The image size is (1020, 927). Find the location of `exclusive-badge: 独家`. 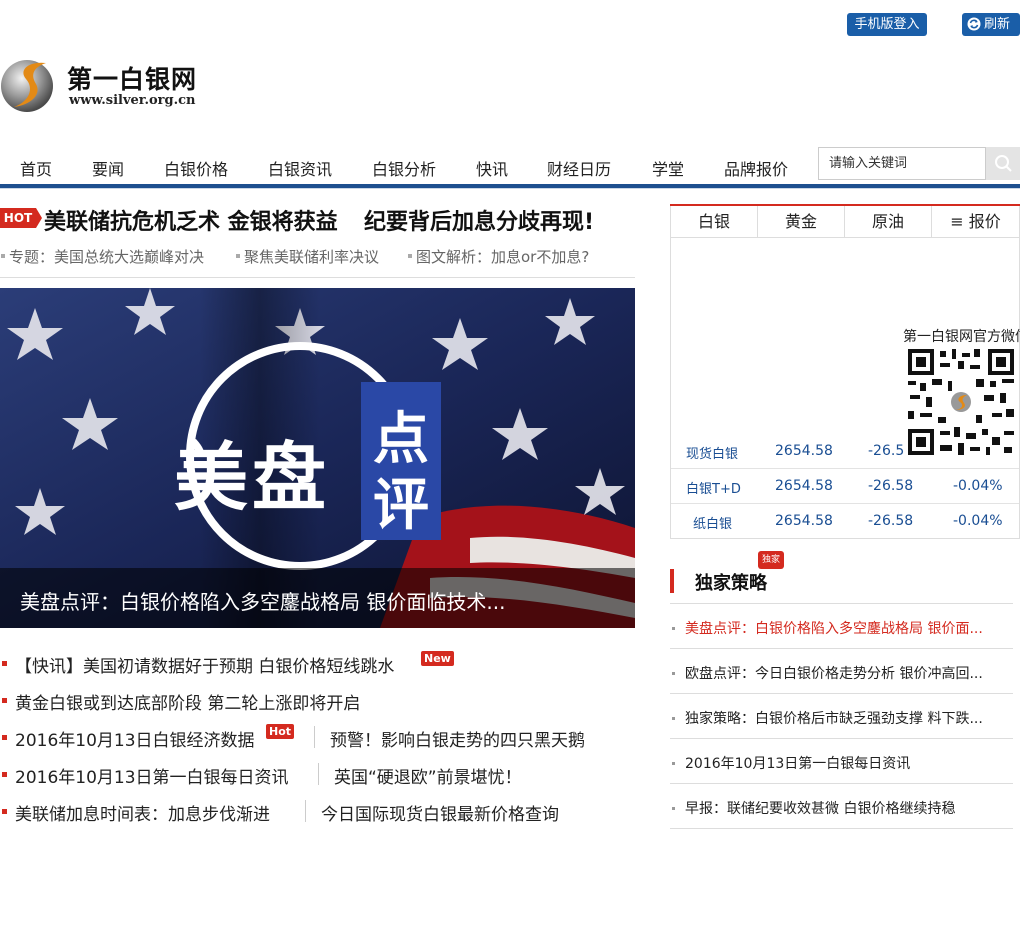

exclusive-badge: 独家 is located at coordinates (771, 560).